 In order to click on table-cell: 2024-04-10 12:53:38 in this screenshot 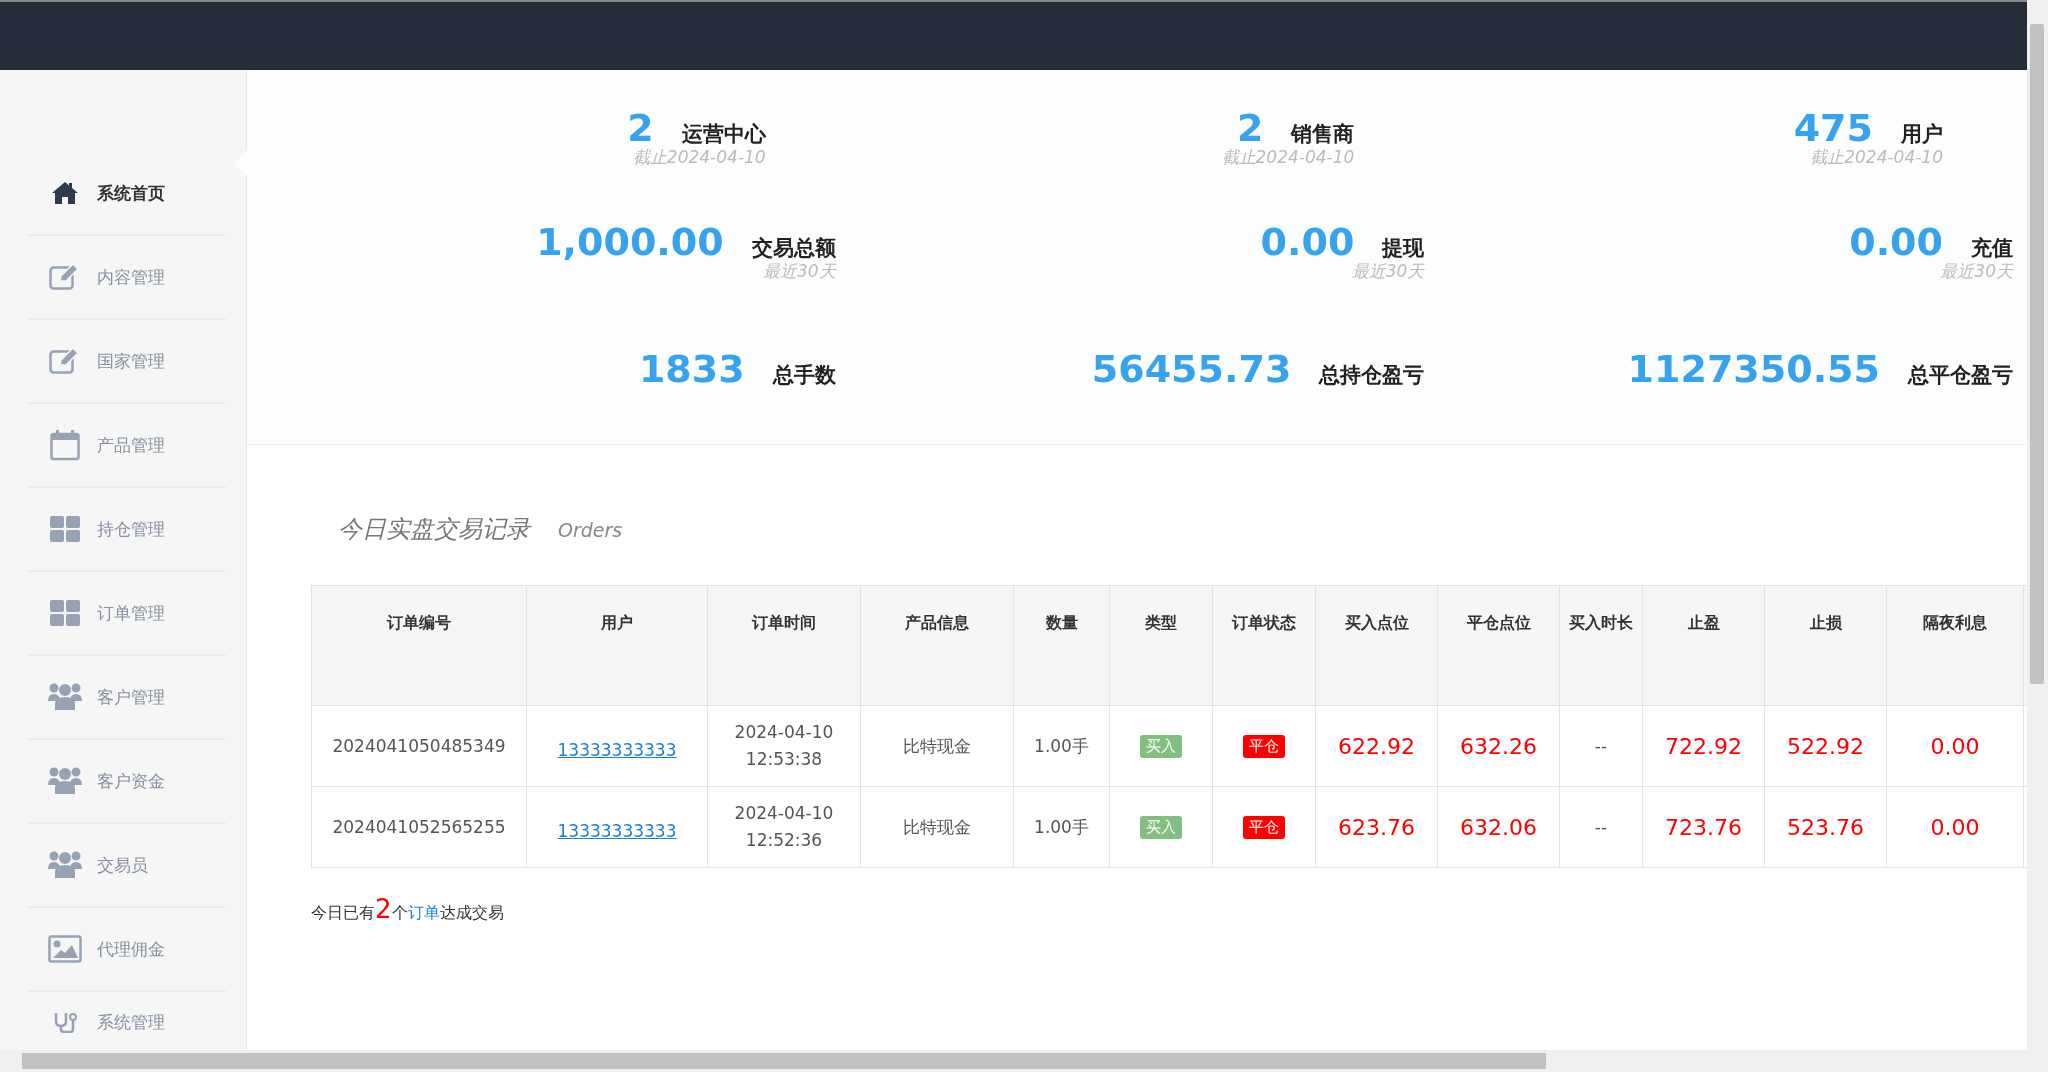, I will do `click(784, 746)`.